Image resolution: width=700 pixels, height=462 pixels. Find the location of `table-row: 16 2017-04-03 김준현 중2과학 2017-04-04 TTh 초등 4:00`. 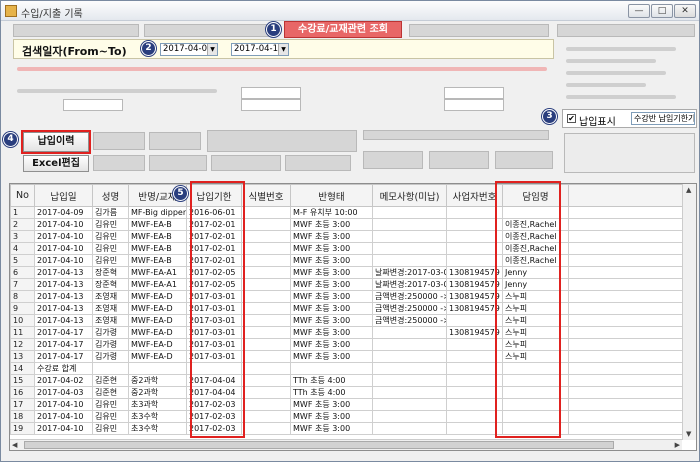

table-row: 16 2017-04-03 김준현 중2과학 2017-04-04 TTh 초등 4:00 is located at coordinates (346, 392).